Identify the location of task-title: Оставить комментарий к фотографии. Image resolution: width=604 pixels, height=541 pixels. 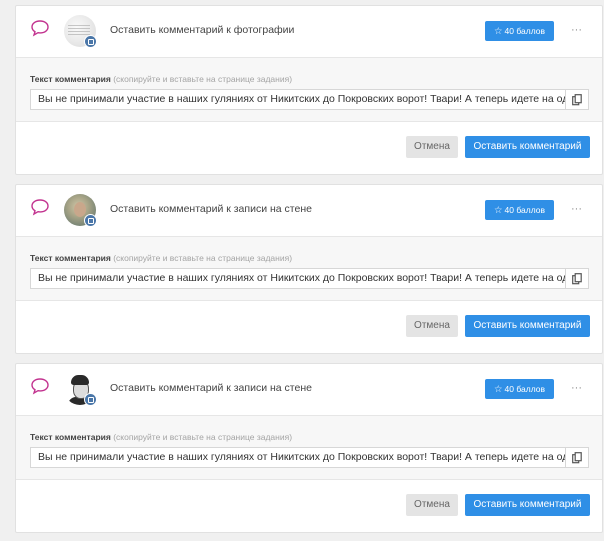
(202, 30).